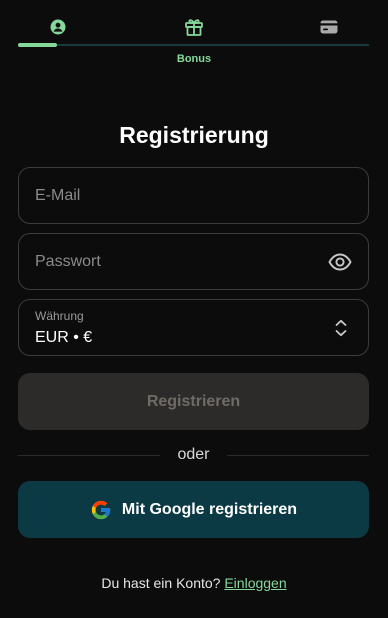 The height and width of the screenshot is (618, 388). What do you see at coordinates (58, 195) in the screenshot?
I see `email-placeholder: E-Mail` at bounding box center [58, 195].